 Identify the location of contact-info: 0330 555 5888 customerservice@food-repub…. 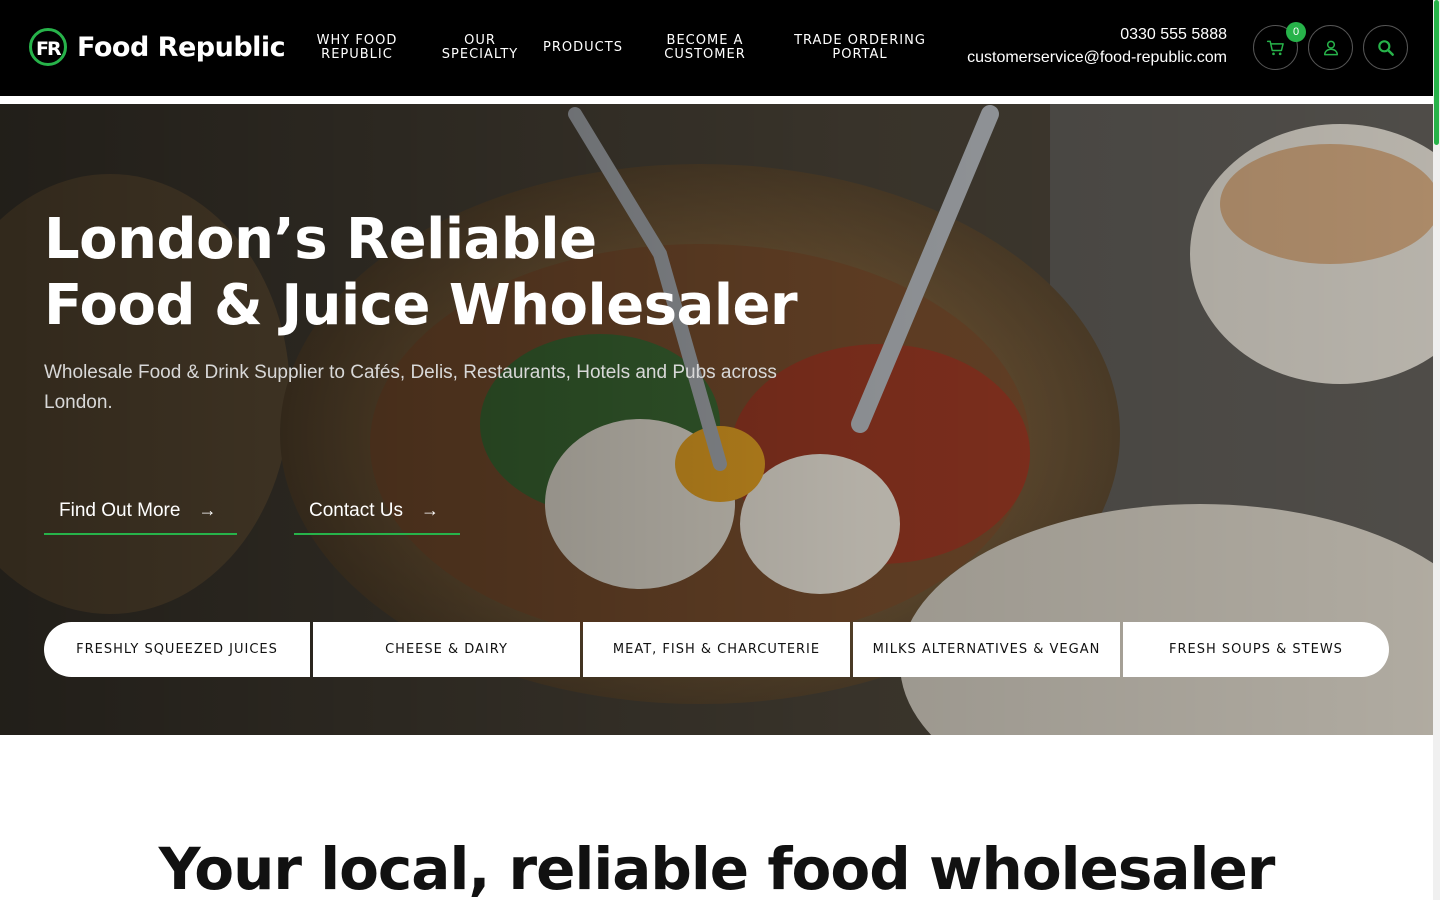
(1097, 47).